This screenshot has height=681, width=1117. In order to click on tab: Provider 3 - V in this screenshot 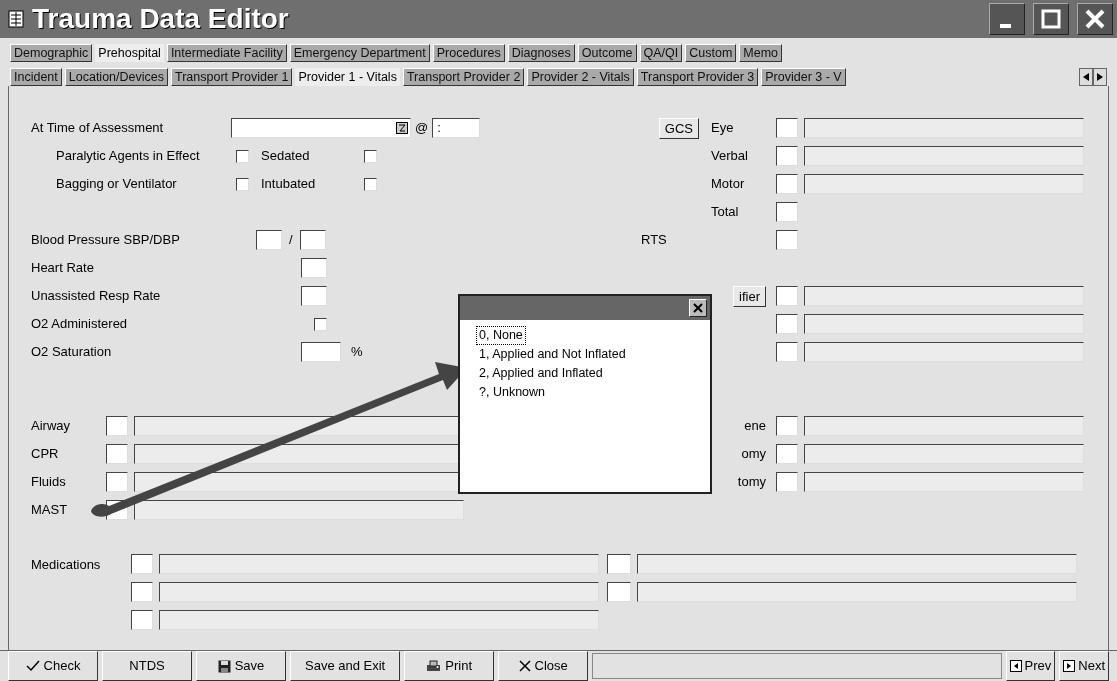, I will do `click(803, 77)`.